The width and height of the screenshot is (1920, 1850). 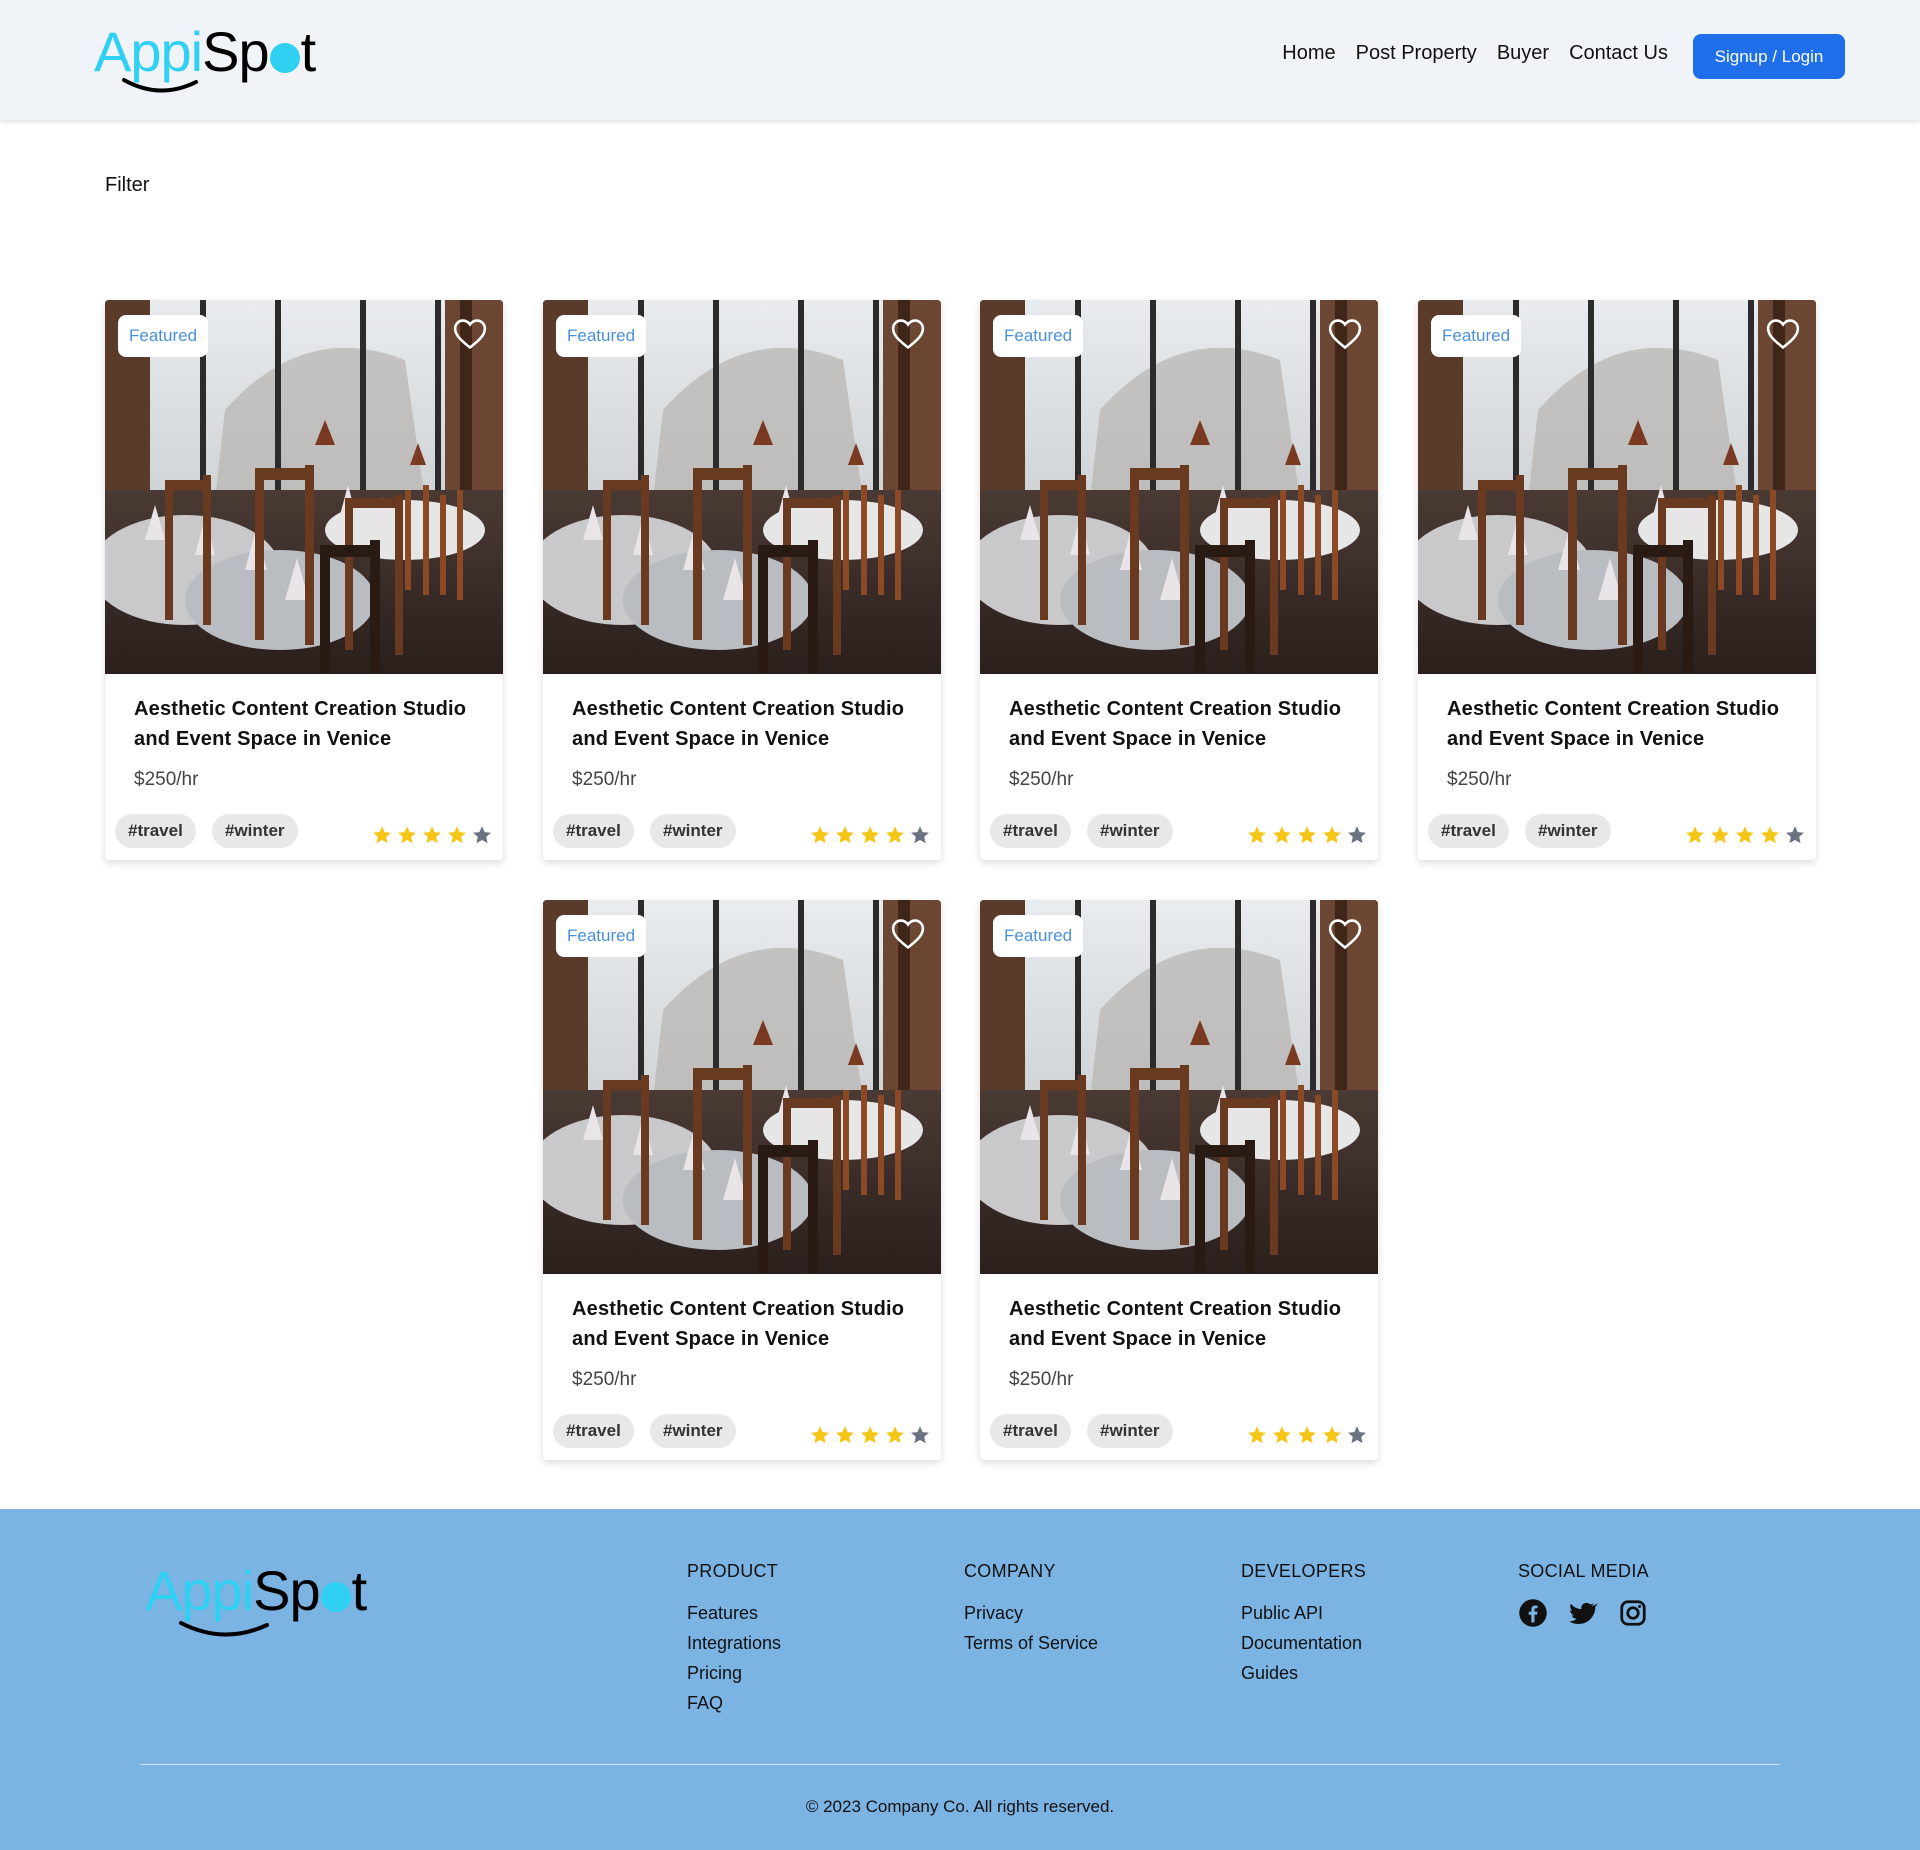 I want to click on footer-heading: DEVELOPERS, so click(x=1304, y=1571).